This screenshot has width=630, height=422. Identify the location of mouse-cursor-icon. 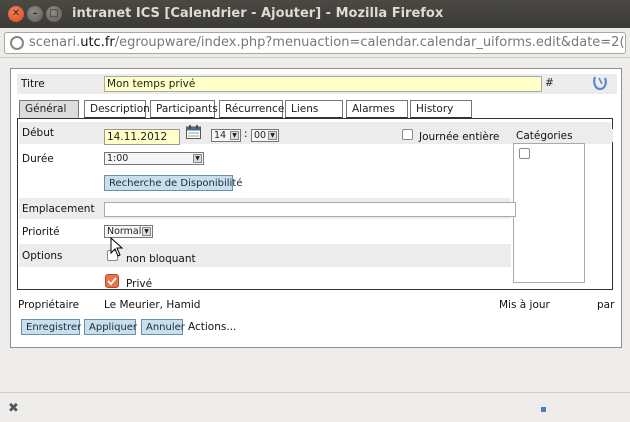
(117, 247).